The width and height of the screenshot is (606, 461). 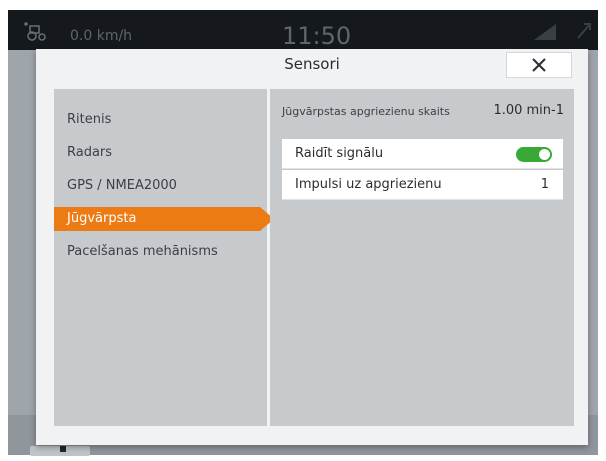 I want to click on signal-toggle, so click(x=534, y=154).